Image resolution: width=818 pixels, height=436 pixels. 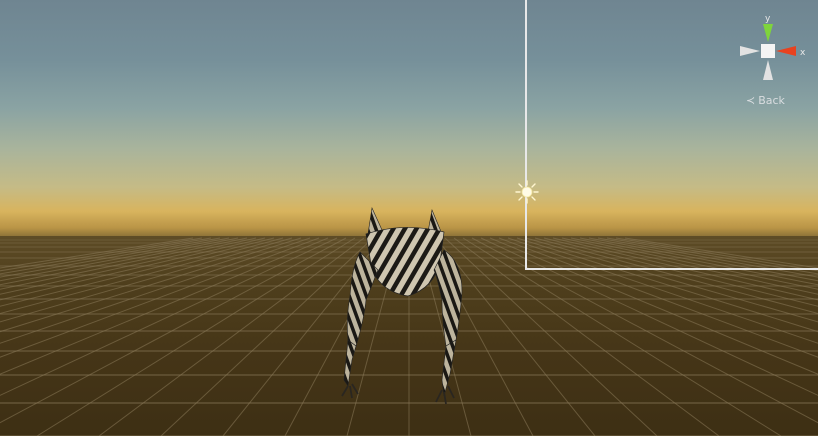 What do you see at coordinates (803, 53) in the screenshot?
I see `gizmo-x-label: x` at bounding box center [803, 53].